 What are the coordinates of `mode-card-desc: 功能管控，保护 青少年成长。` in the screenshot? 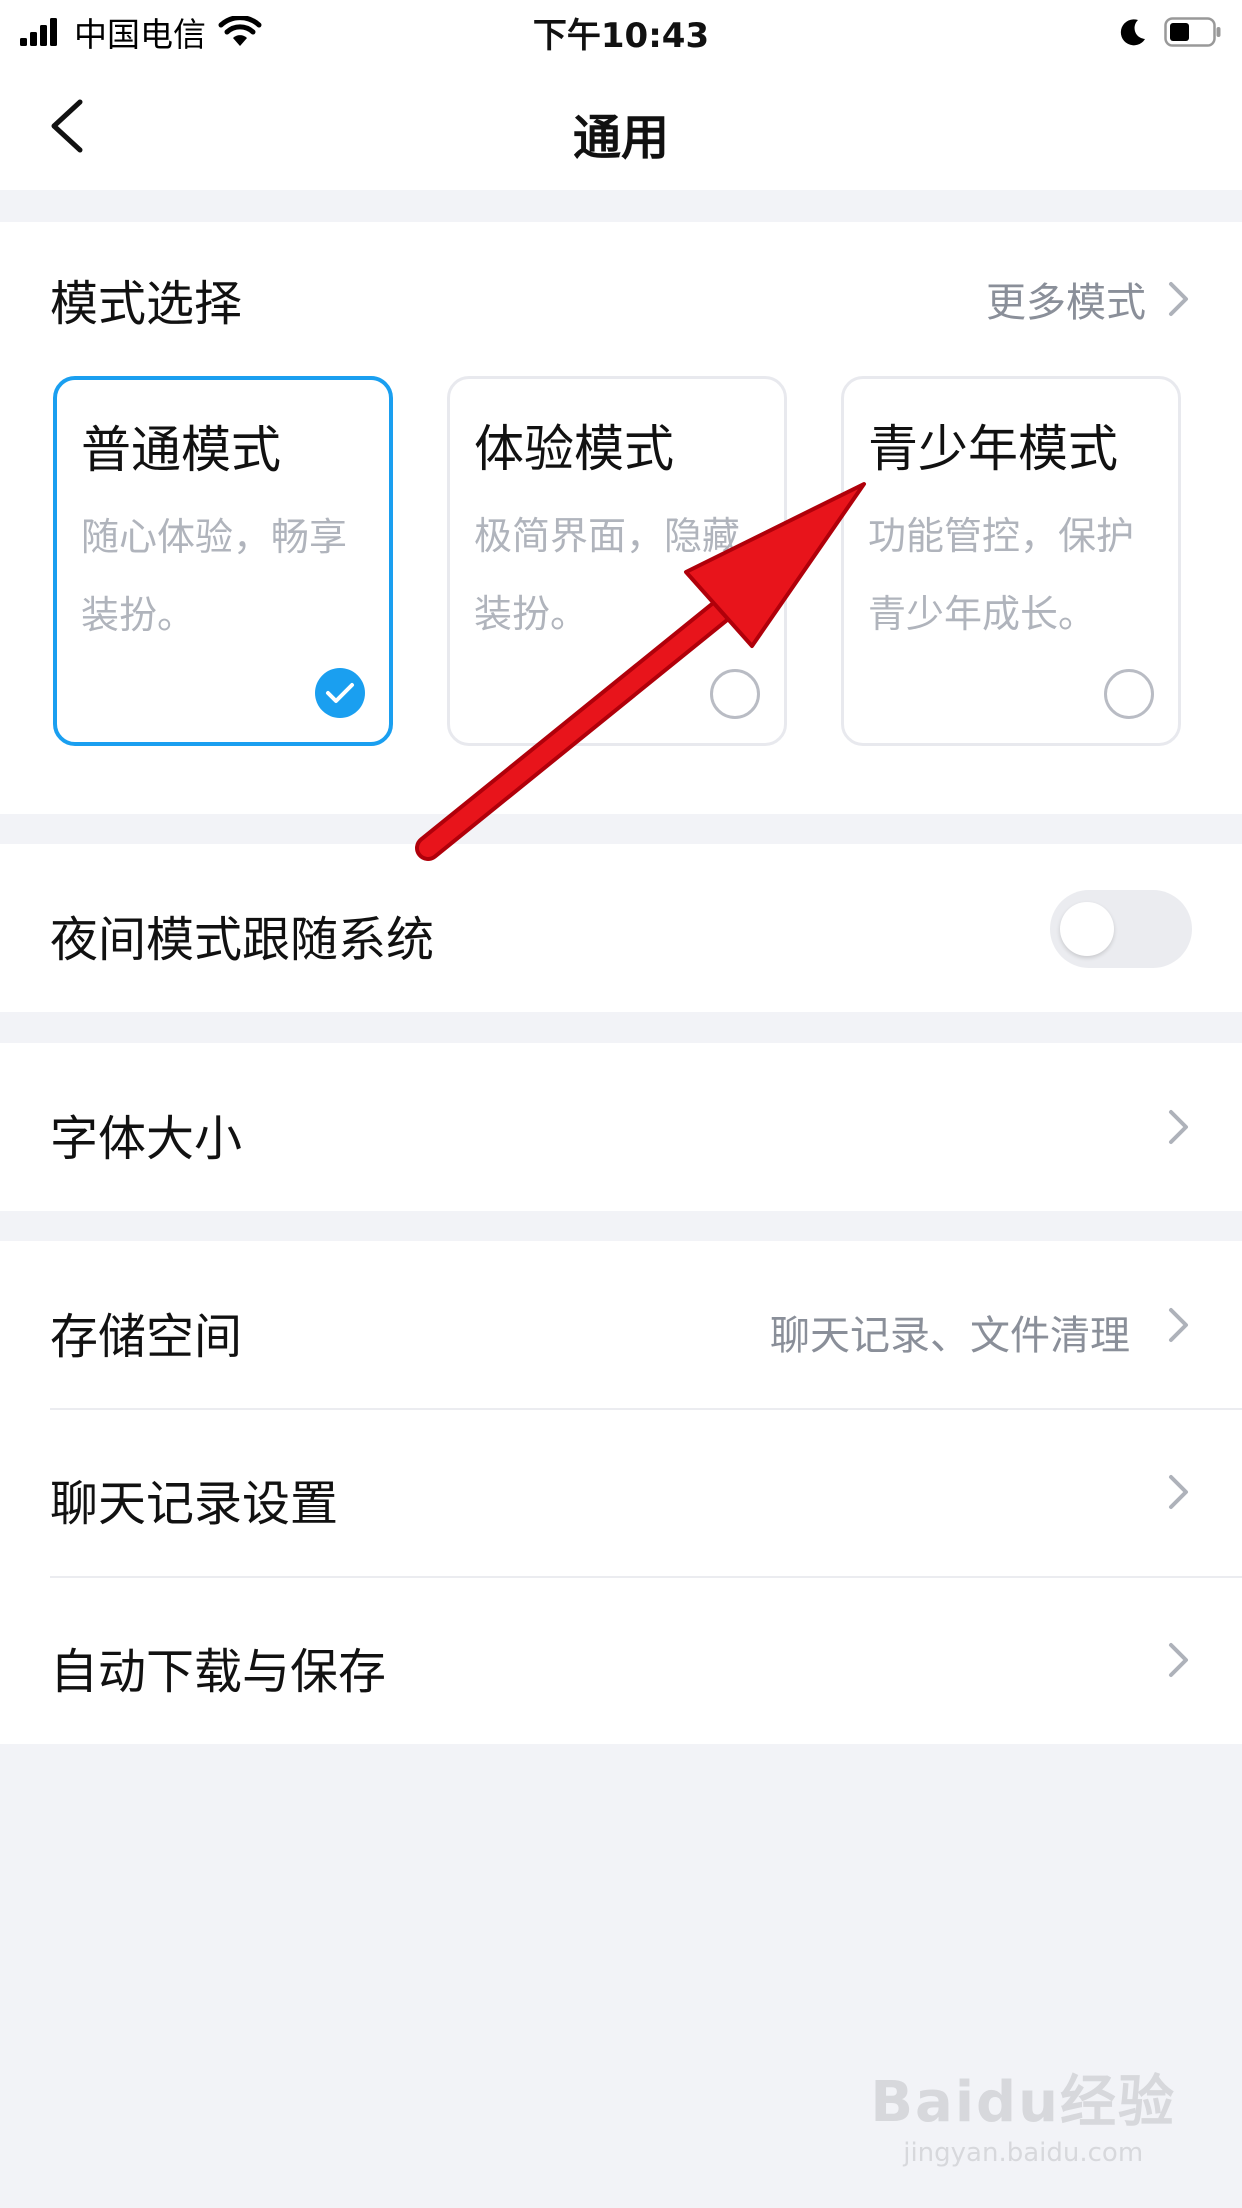 It's located at (1001, 575).